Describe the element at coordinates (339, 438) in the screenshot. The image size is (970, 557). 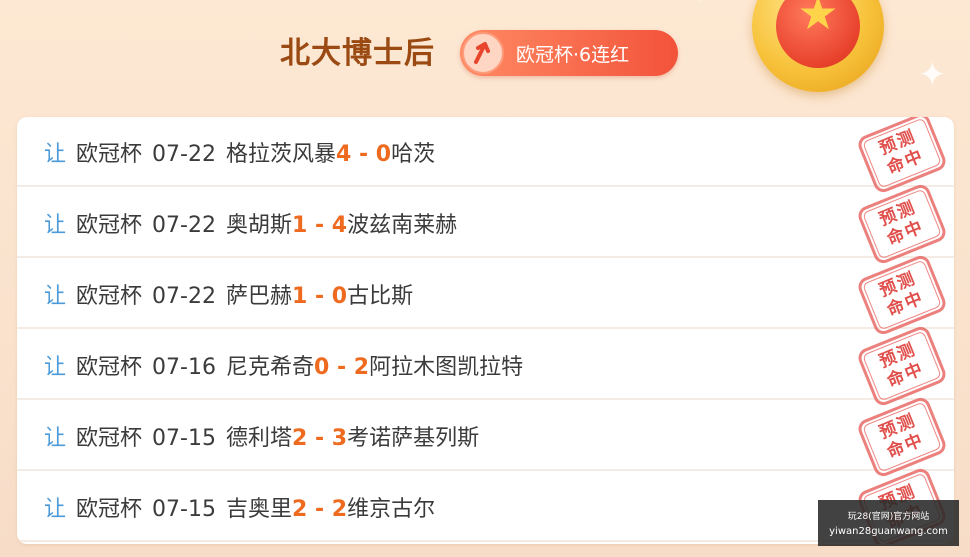
I see `away-score: 3` at that location.